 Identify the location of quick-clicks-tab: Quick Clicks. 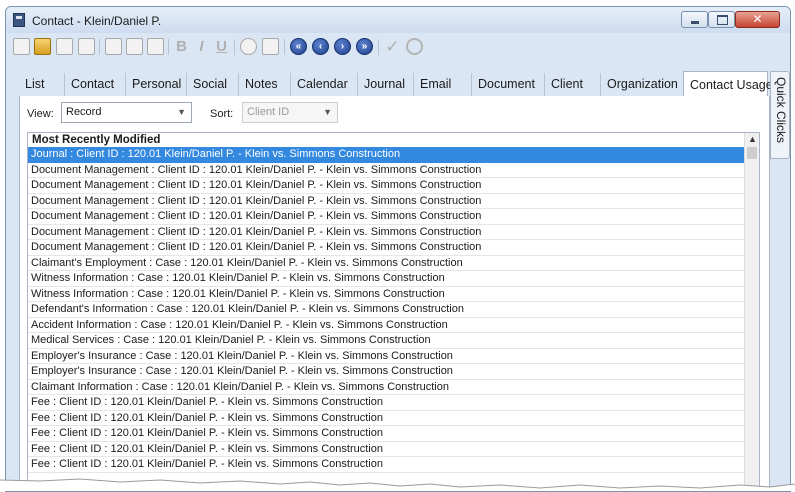
(780, 115).